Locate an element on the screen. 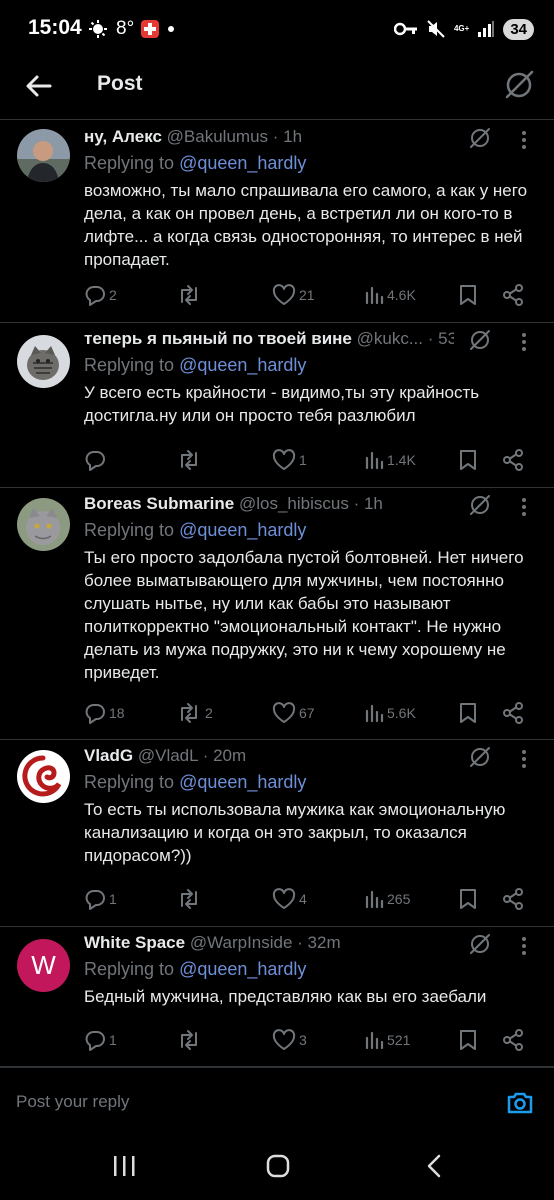  author-name: теперь я пьяный по твоей вине is located at coordinates (218, 338).